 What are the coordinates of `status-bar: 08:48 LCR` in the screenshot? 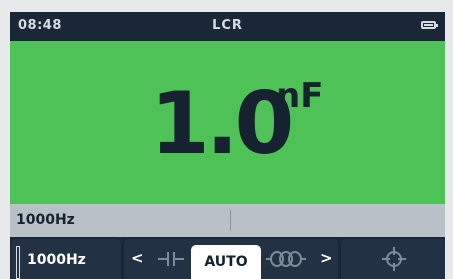 It's located at (227, 26).